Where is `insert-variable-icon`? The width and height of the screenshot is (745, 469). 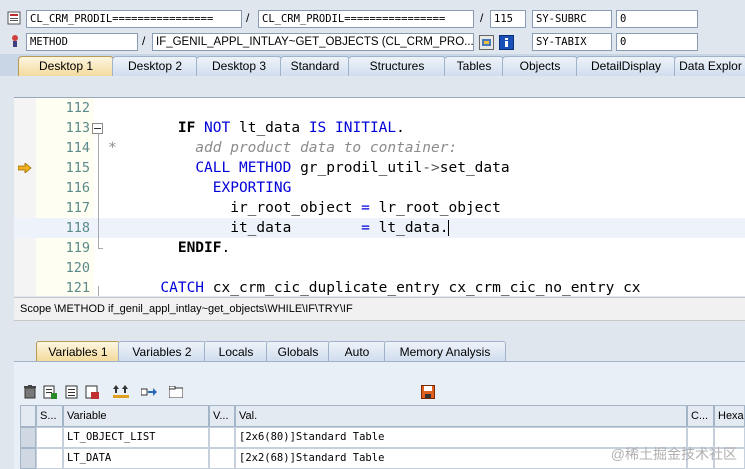
insert-variable-icon is located at coordinates (50, 392).